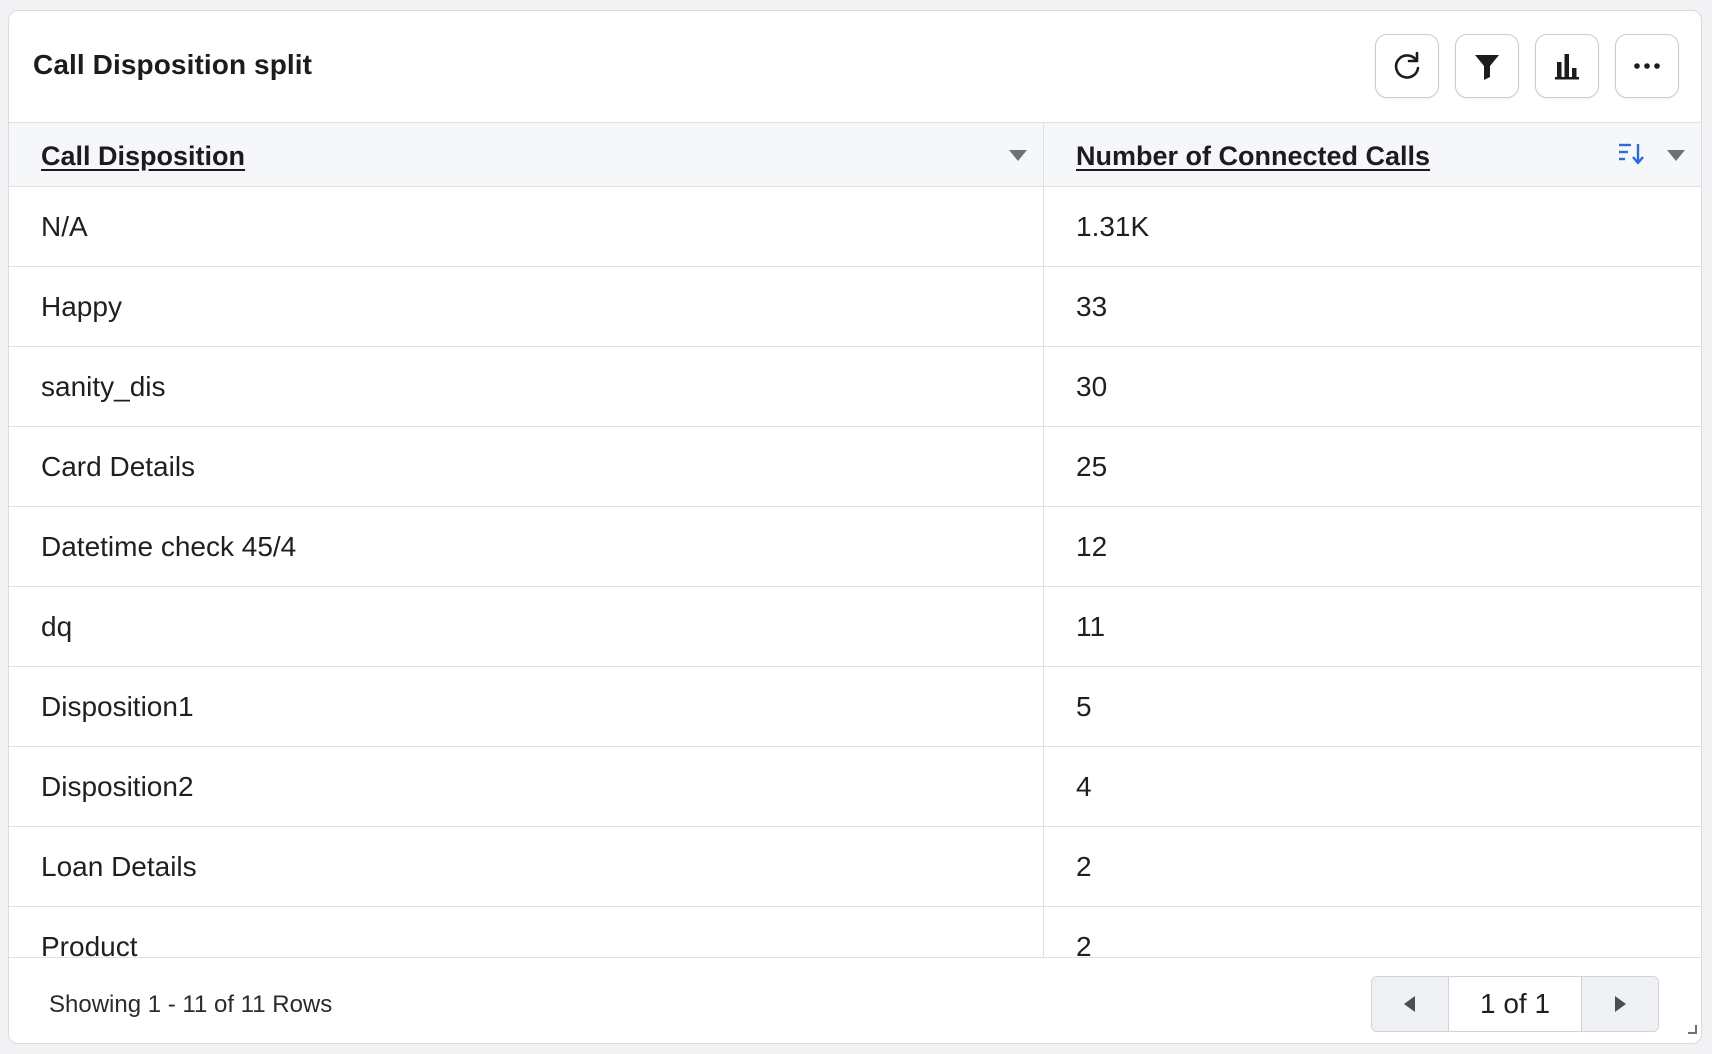 The height and width of the screenshot is (1054, 1712). Describe the element at coordinates (1372, 226) in the screenshot. I see `cell-connected-calls: 1.31K` at that location.